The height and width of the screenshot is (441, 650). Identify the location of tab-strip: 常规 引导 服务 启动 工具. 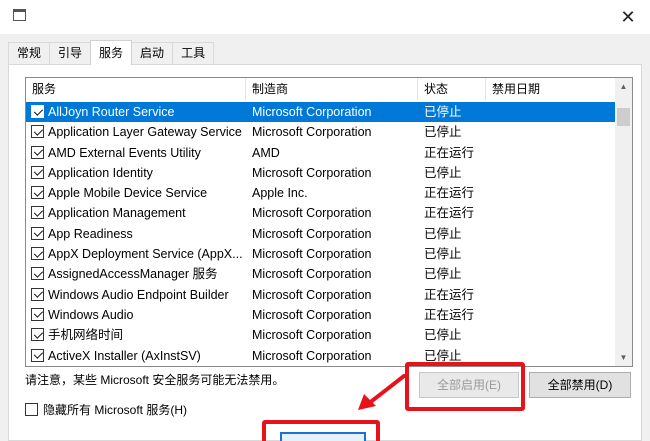
(111, 52).